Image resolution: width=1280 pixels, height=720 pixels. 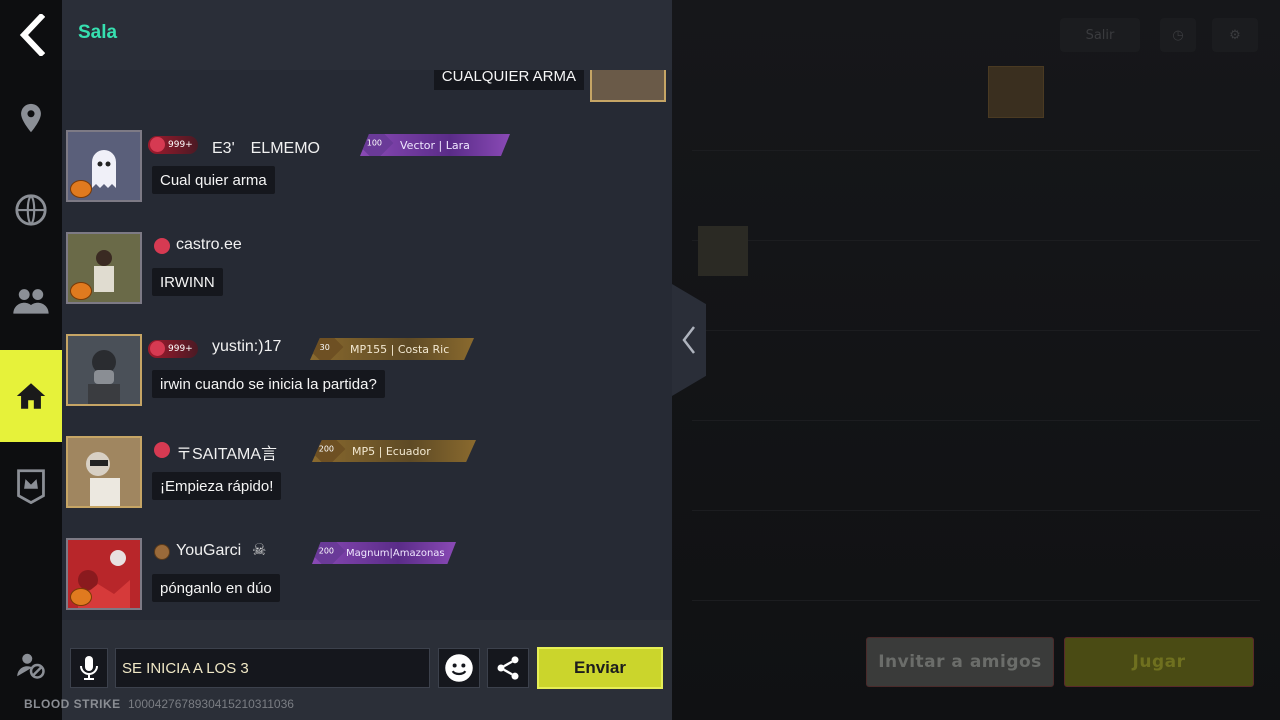 I want to click on username: YouGarci, so click(x=208, y=551).